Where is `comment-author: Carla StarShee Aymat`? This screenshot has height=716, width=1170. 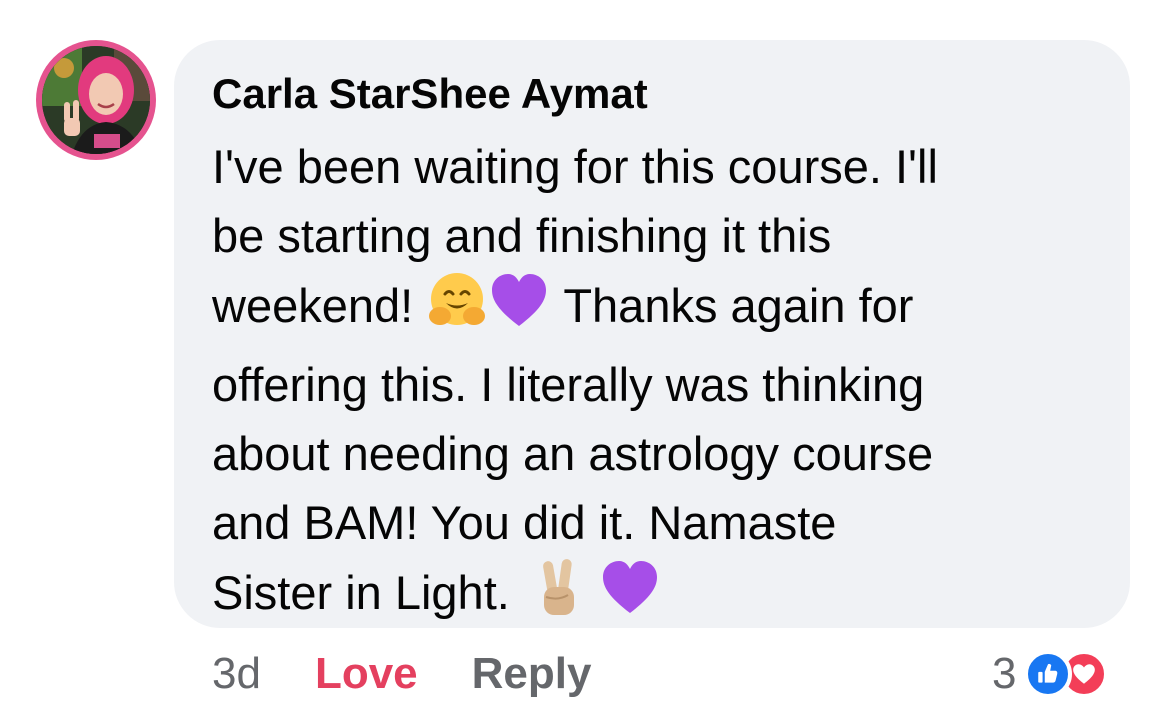
comment-author: Carla StarShee Aymat is located at coordinates (430, 94).